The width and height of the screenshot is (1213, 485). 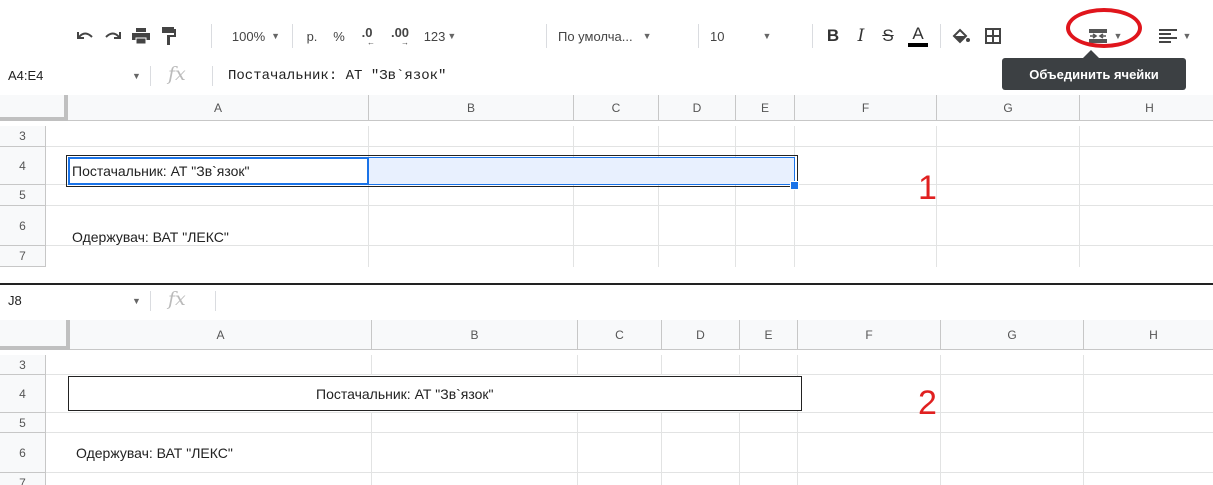 What do you see at coordinates (367, 32) in the screenshot?
I see `decrease-decimals-label: .0` at bounding box center [367, 32].